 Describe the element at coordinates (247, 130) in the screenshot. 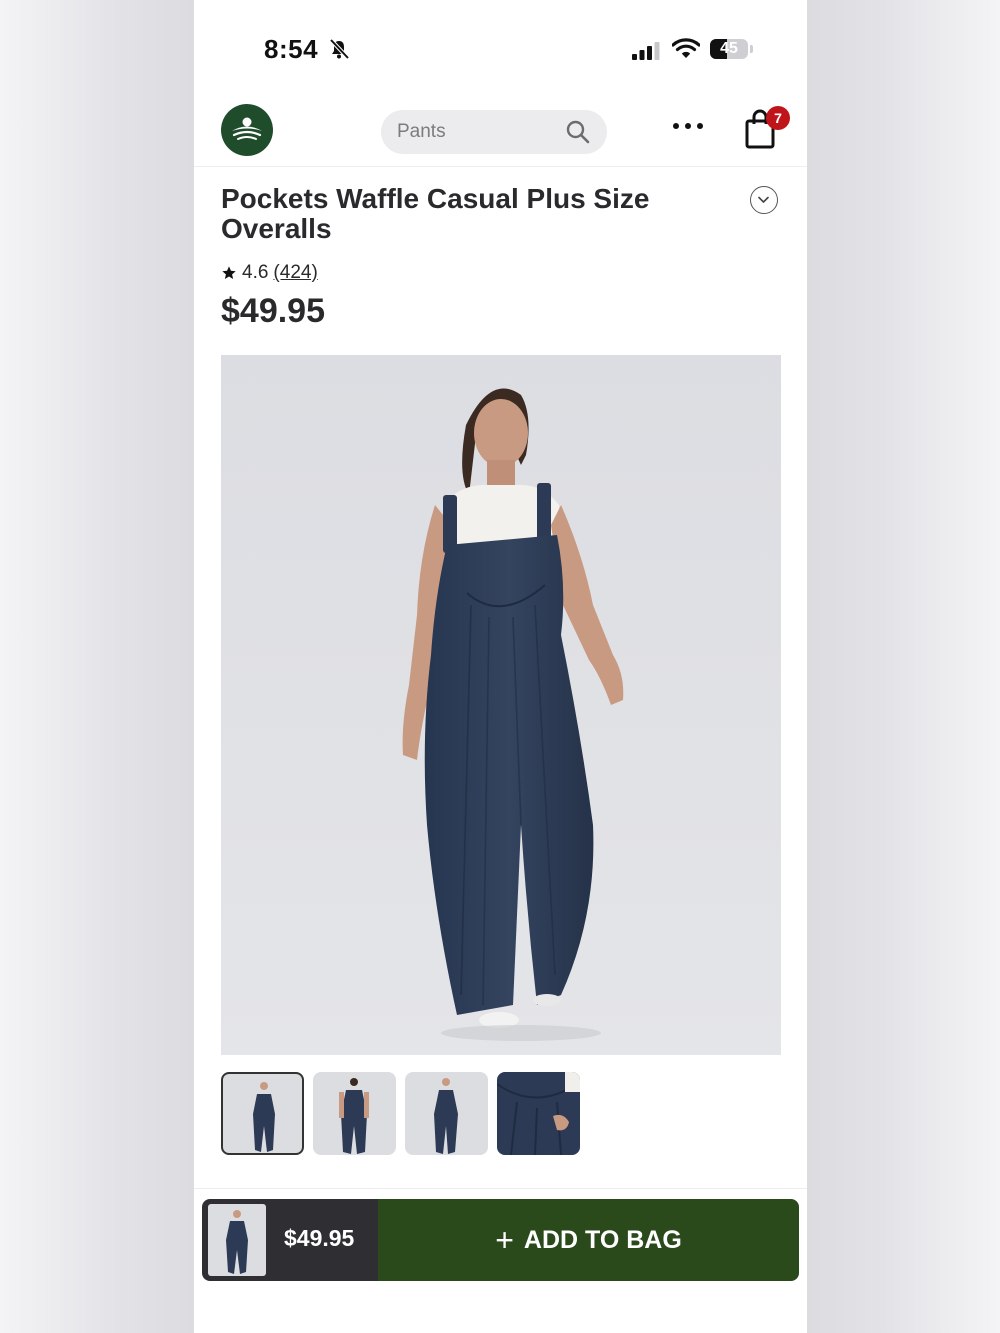

I see `logo-icon` at that location.